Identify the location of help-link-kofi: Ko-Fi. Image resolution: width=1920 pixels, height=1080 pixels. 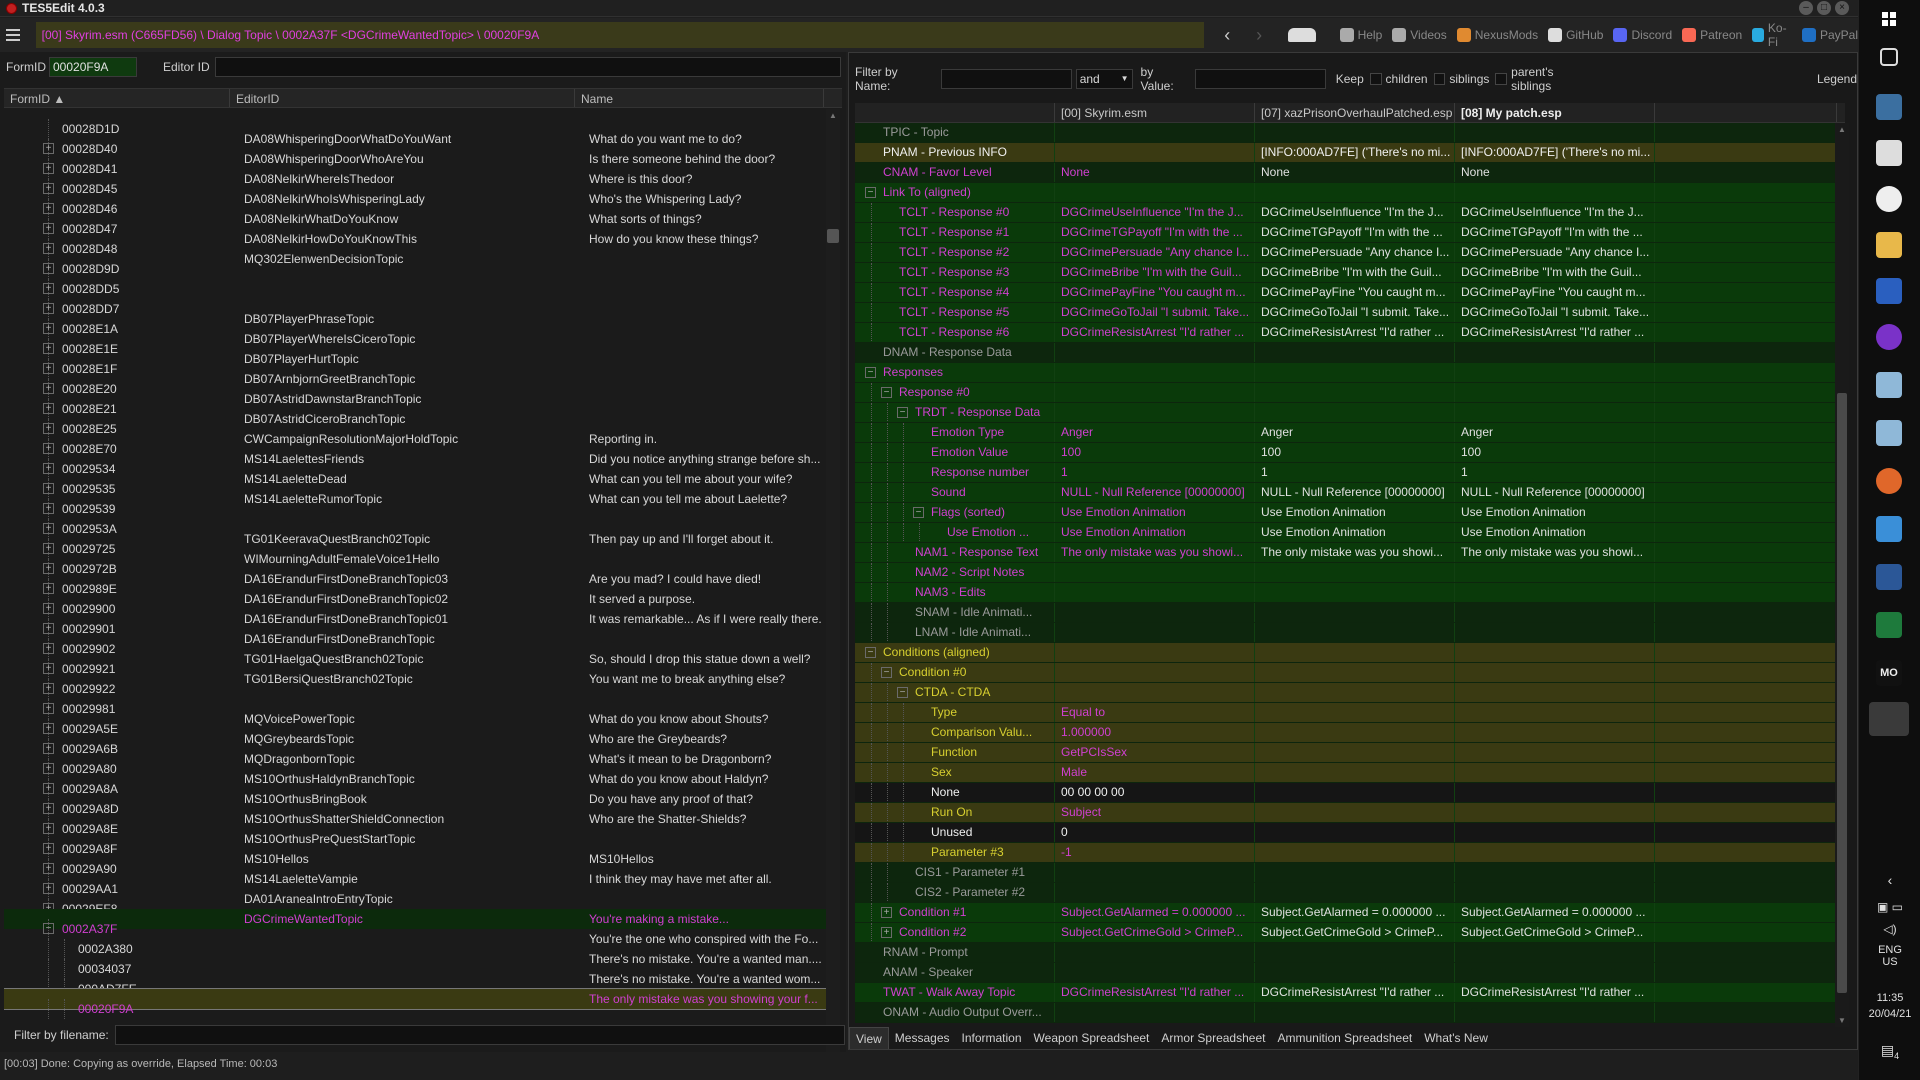
(1772, 35).